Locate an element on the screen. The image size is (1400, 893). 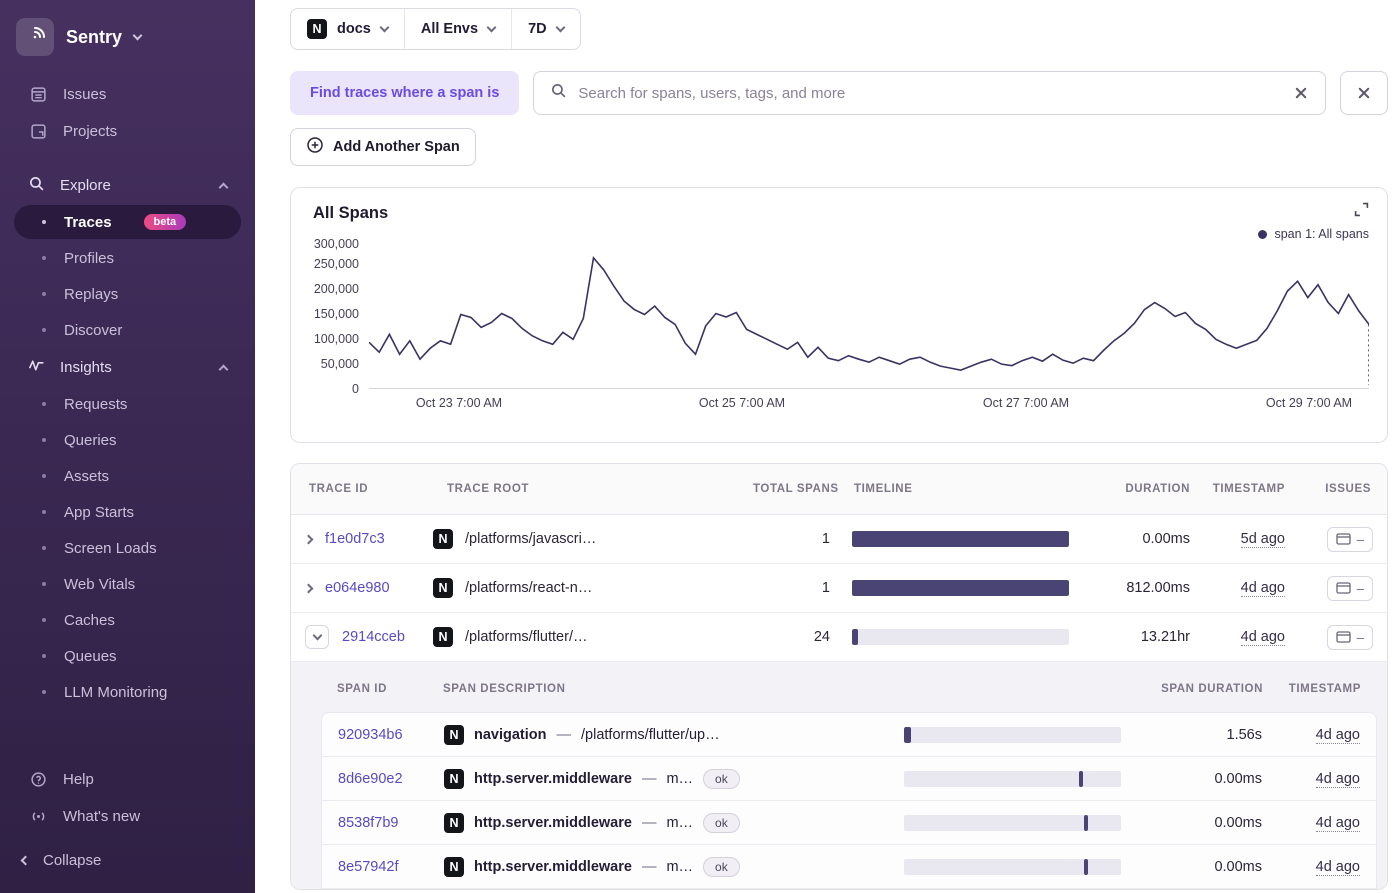
page-filter-bar: N docs All Envs 7D is located at coordinates (839, 29).